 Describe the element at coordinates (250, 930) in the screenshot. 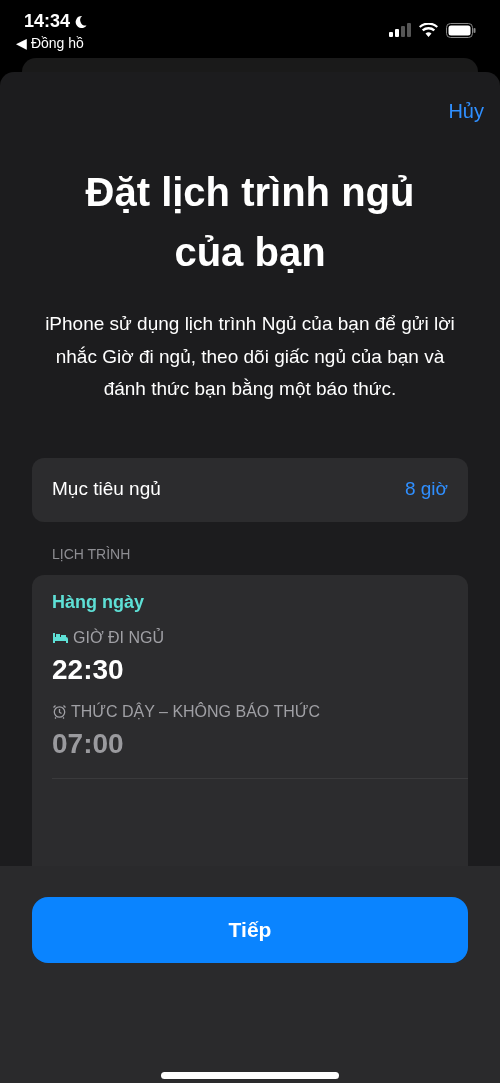

I see `next-button: Tiếp` at that location.